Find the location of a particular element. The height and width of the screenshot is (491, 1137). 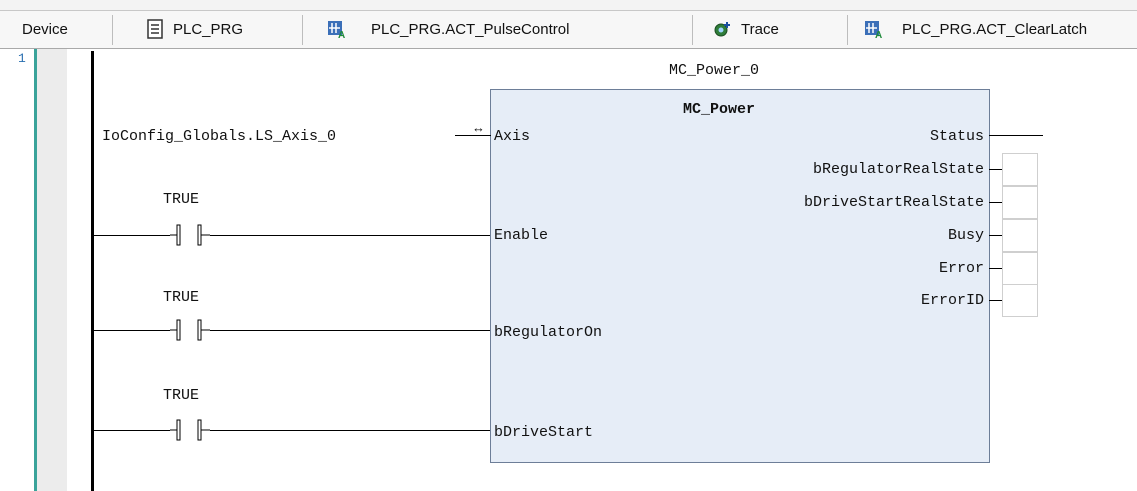

tab-plc-prg: PLC_PRG is located at coordinates (208, 29).